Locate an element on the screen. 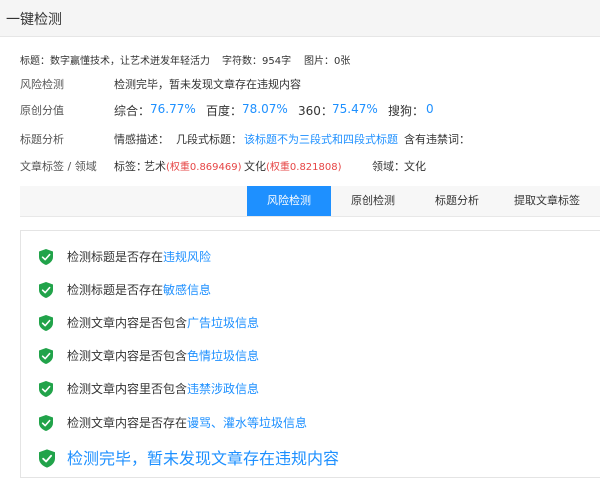  check-text: 检测文章内容是否包含色情垃圾信息 is located at coordinates (163, 356).